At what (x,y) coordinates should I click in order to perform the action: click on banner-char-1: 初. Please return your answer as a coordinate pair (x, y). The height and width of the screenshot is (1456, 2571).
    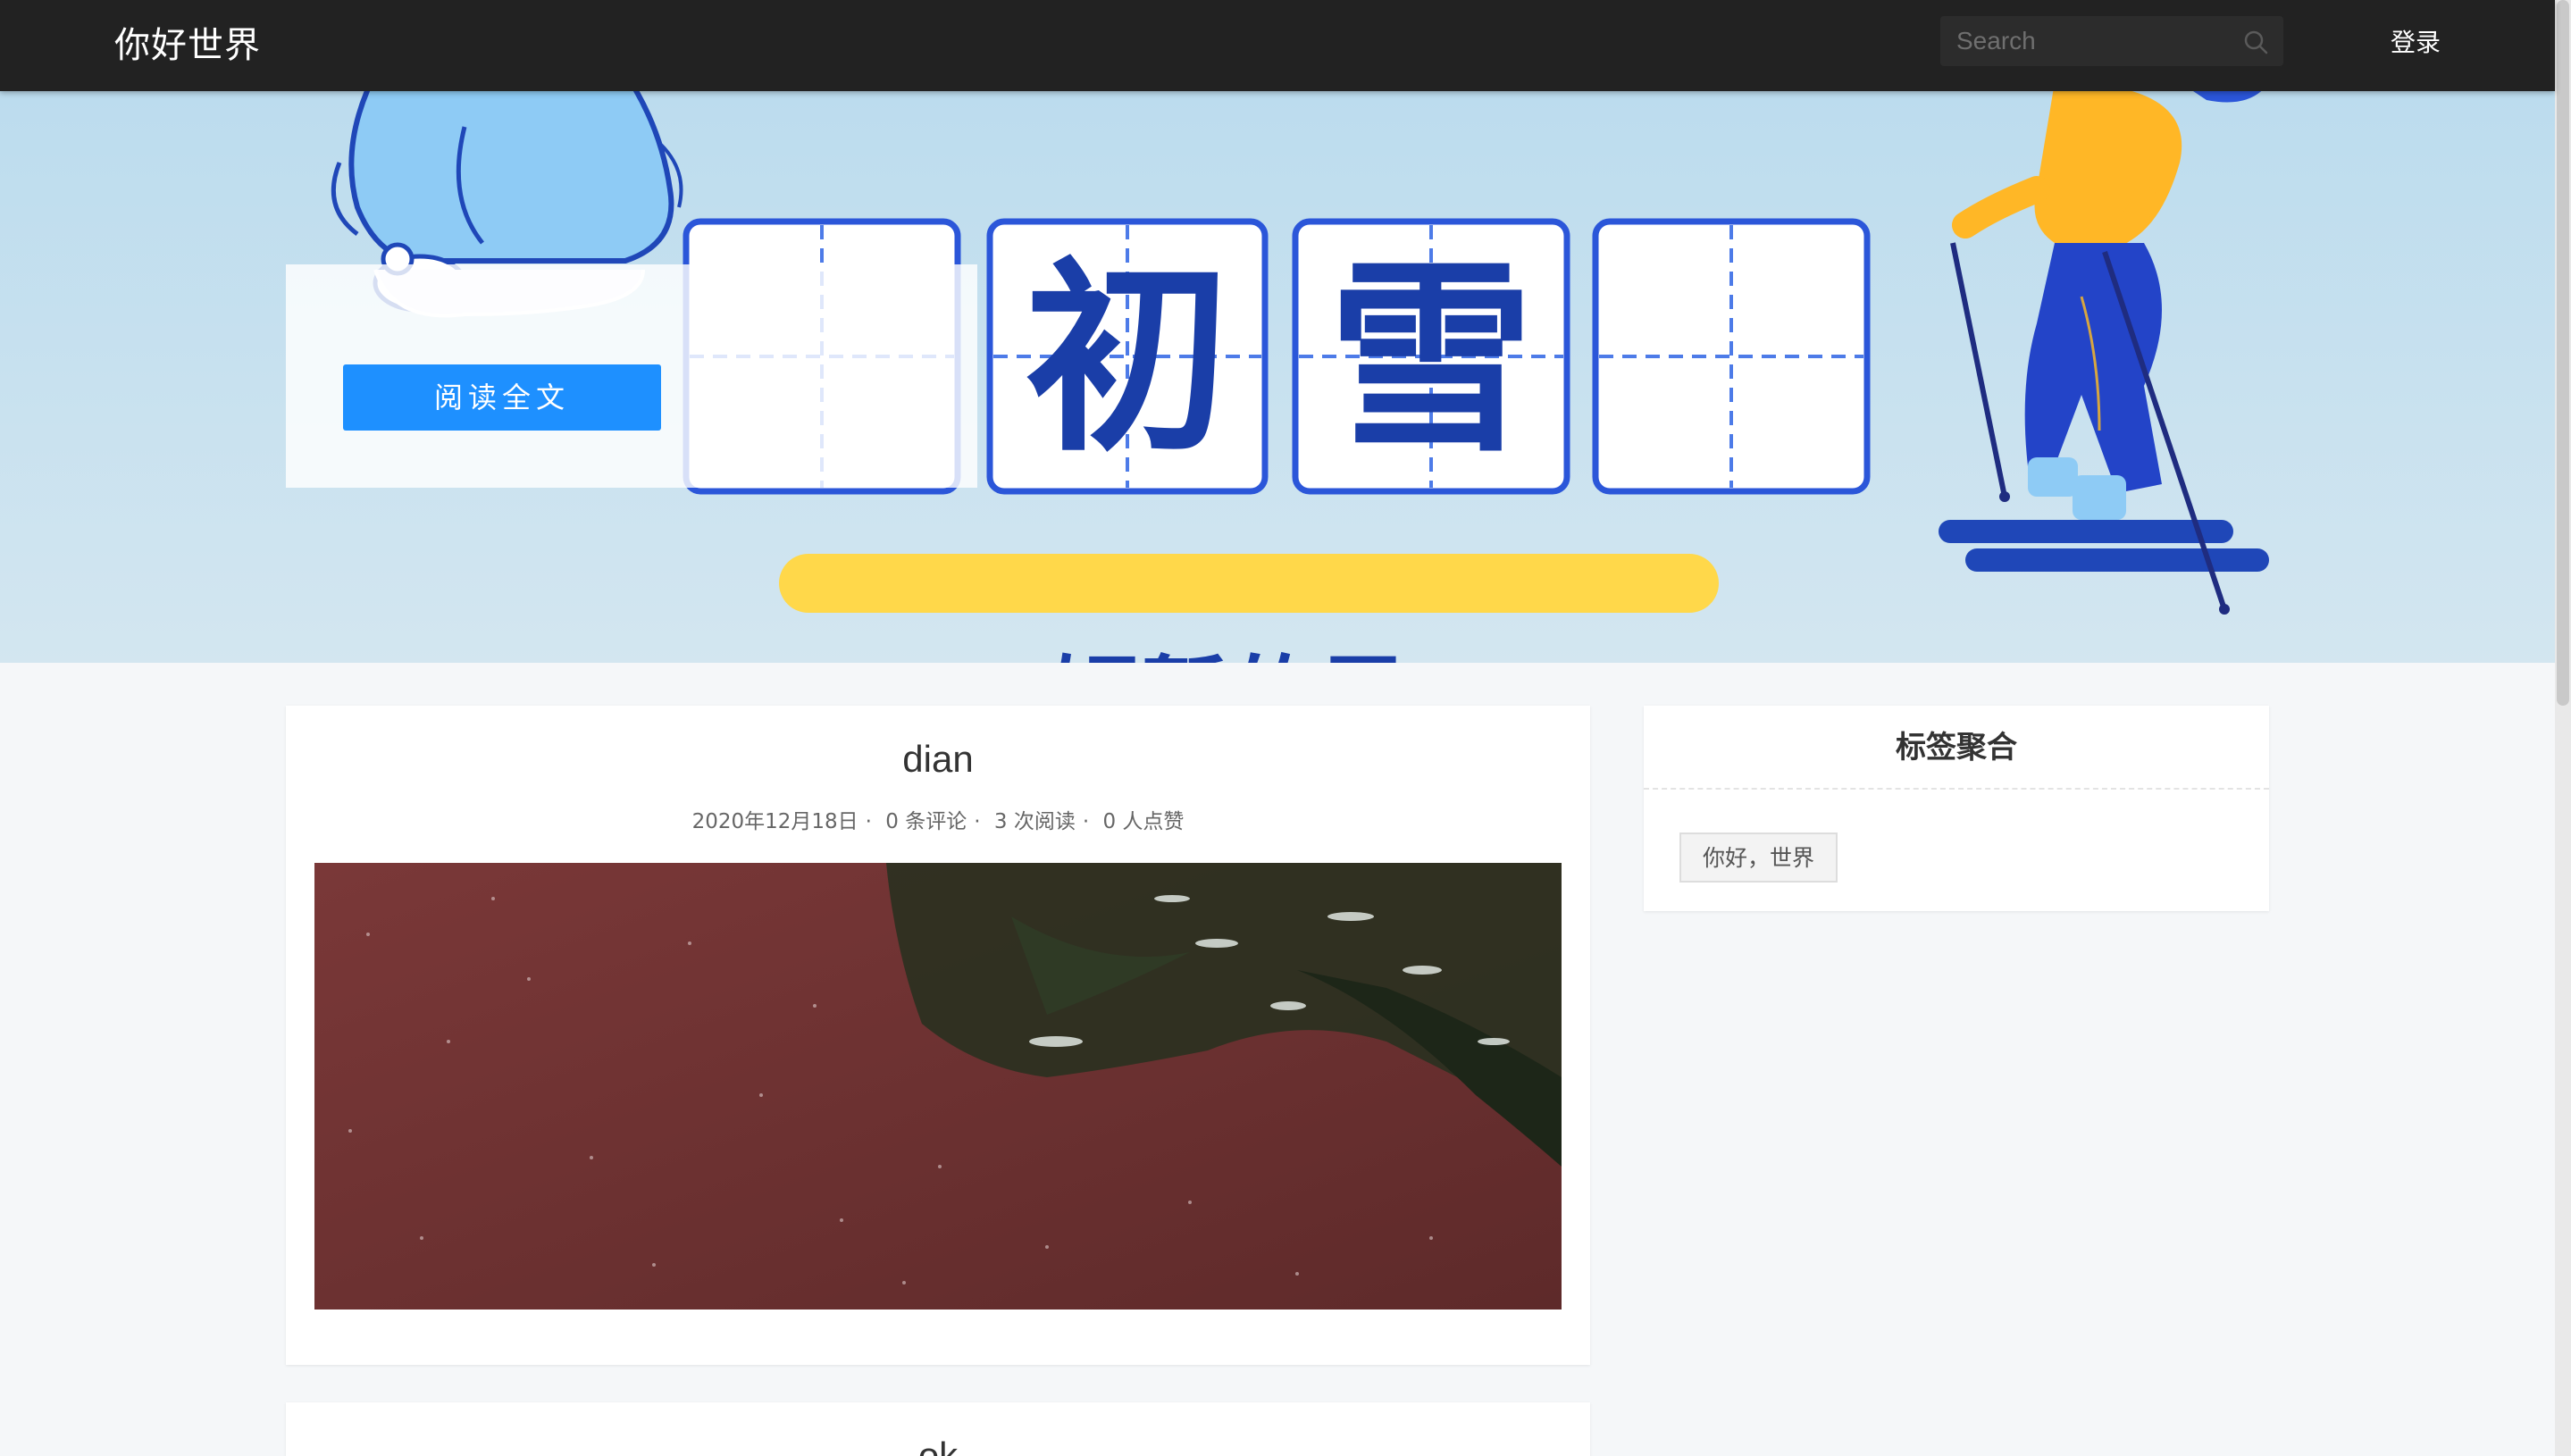
    Looking at the image, I should click on (1127, 360).